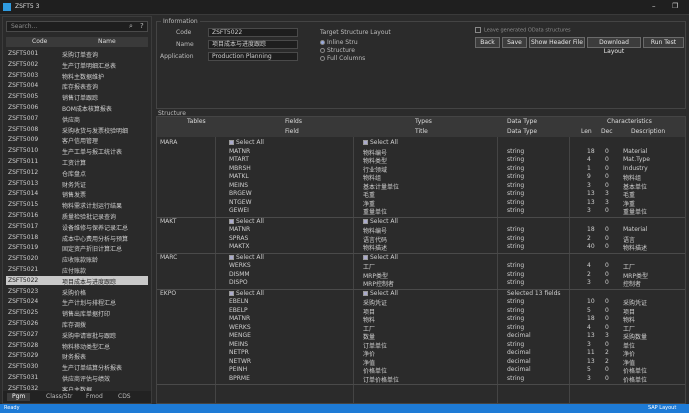 This screenshot has width=689, height=413. Describe the element at coordinates (77, 172) in the screenshot. I see `list-item: ZSFT5012 仓库盘点` at that location.